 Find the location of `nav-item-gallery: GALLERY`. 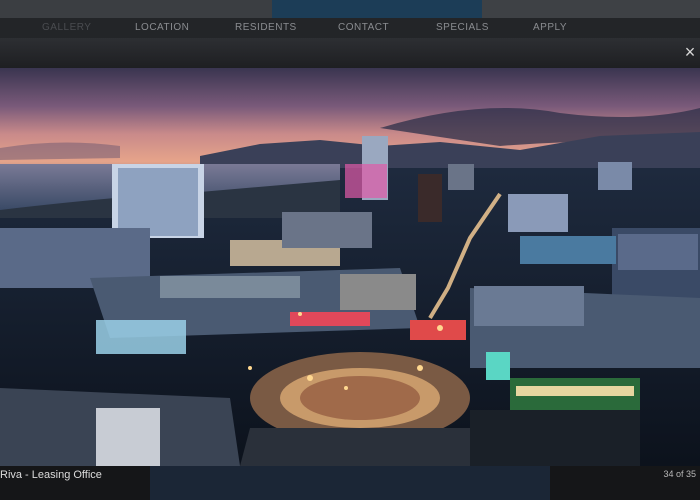

nav-item-gallery: GALLERY is located at coordinates (66, 27).